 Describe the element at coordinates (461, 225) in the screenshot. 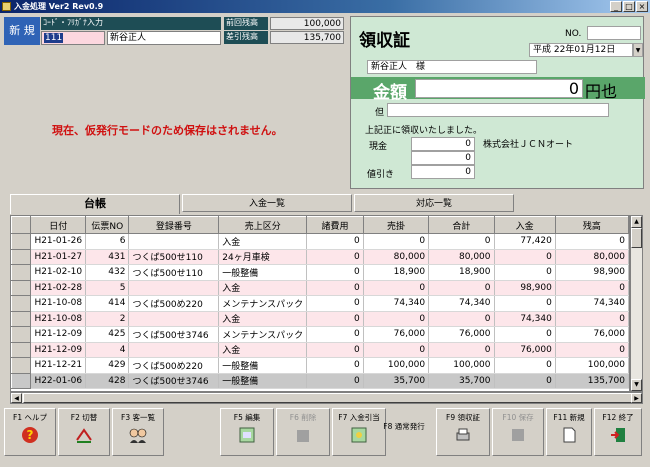

I see `column-header-total: 合計` at that location.